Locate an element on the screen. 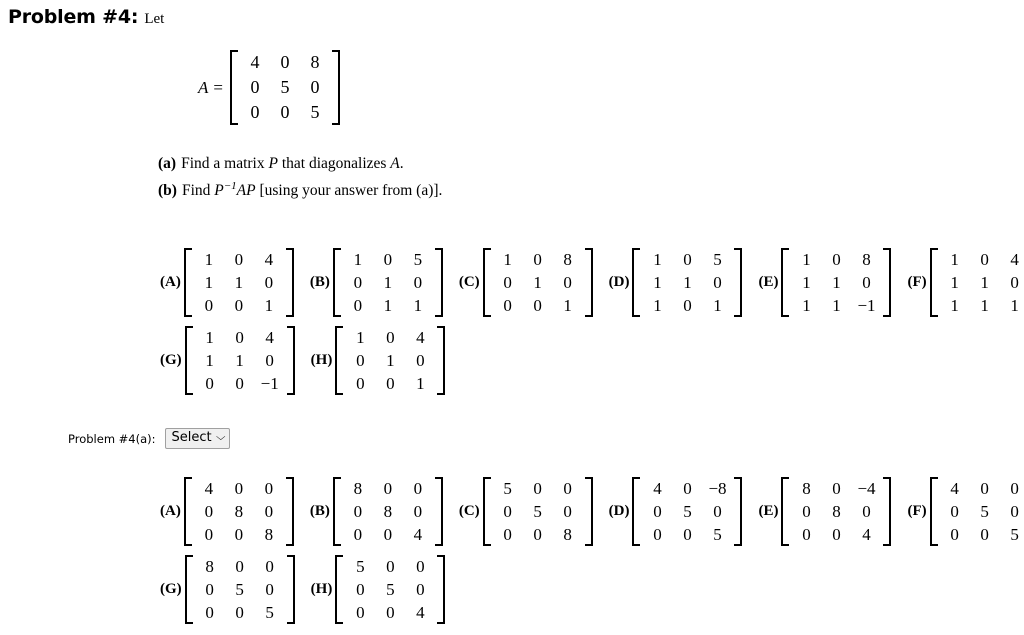 The height and width of the screenshot is (635, 1024). matrix-row: 1 0 5 is located at coordinates (388, 259).